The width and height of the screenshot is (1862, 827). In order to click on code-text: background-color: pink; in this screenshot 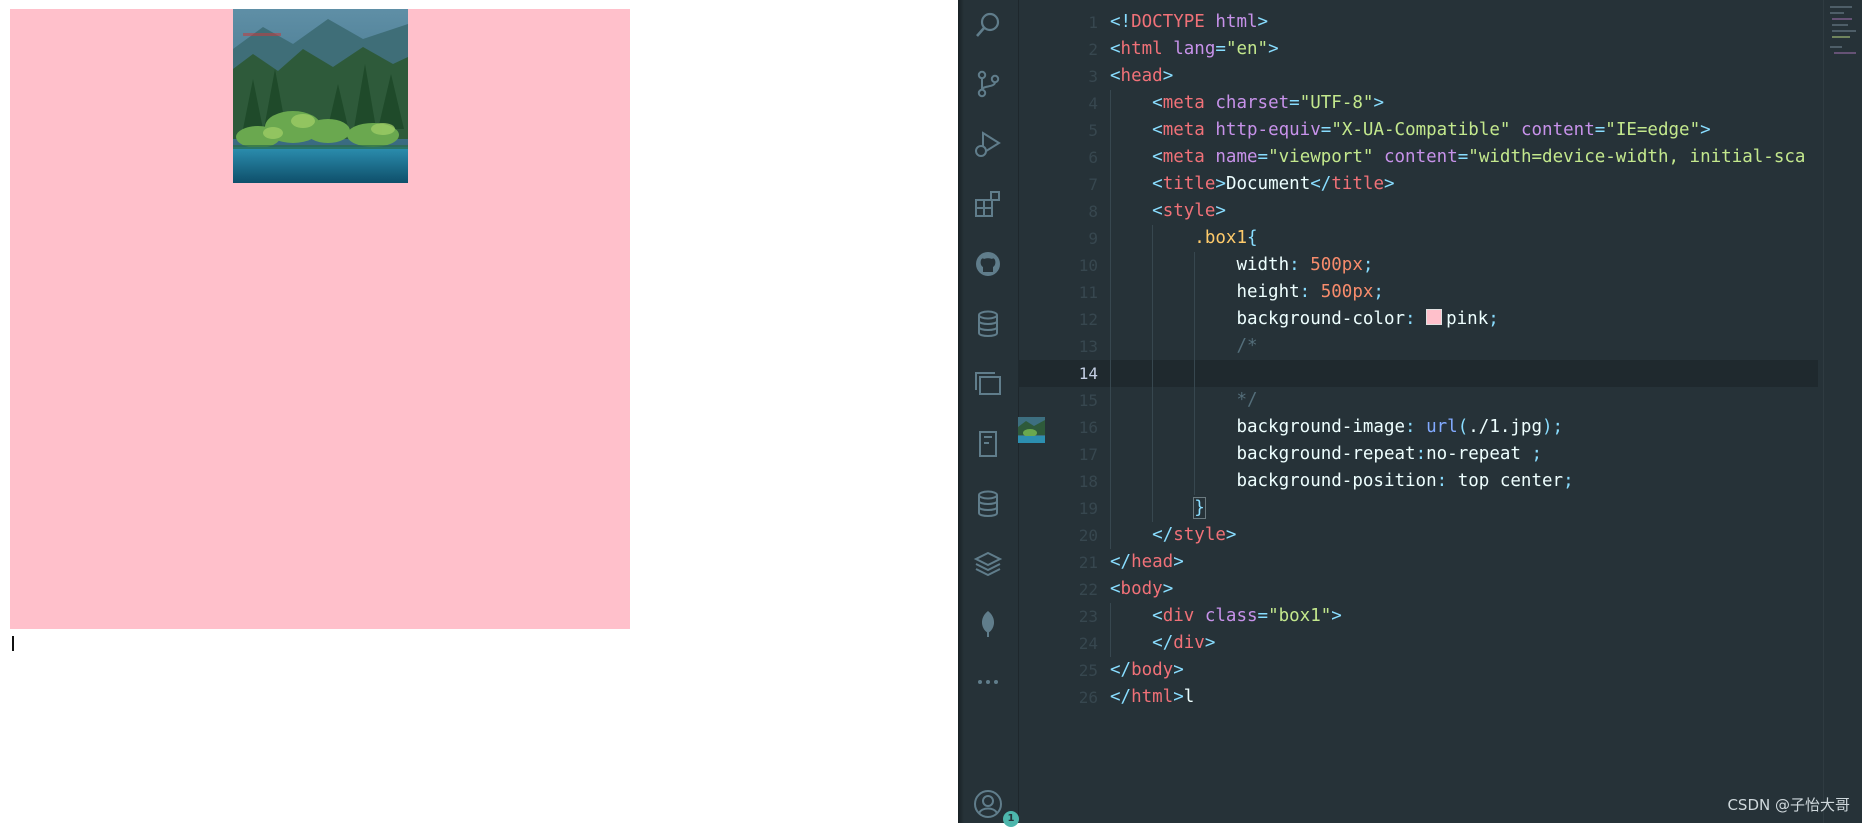, I will do `click(1304, 319)`.